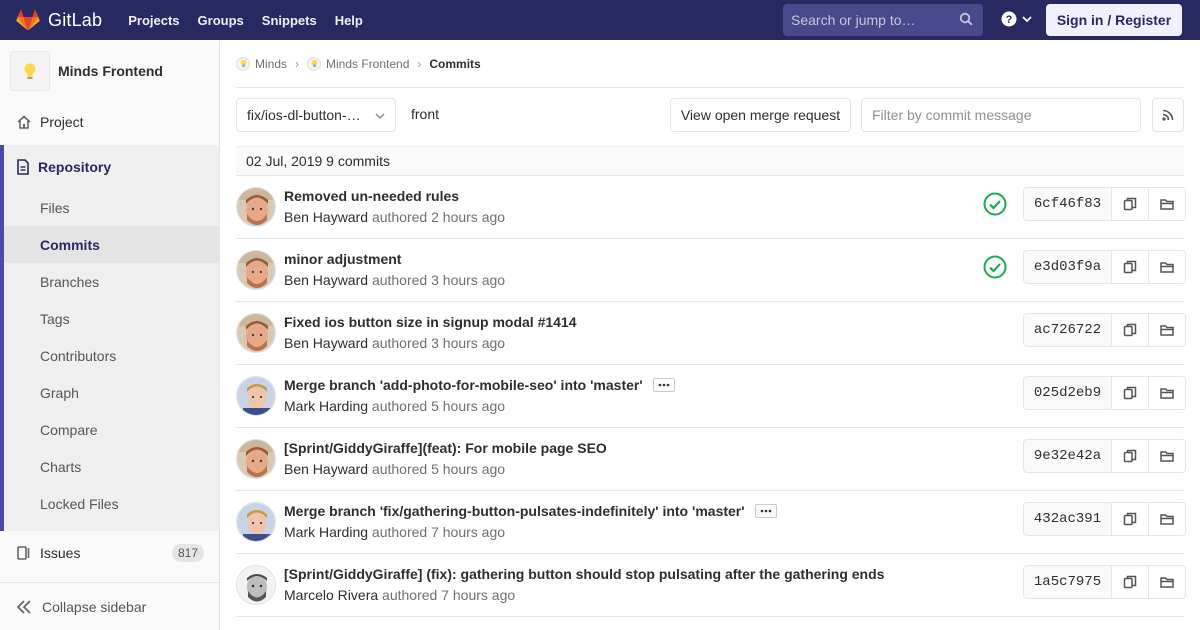  I want to click on sidebar-item-compare: Compare, so click(111, 429).